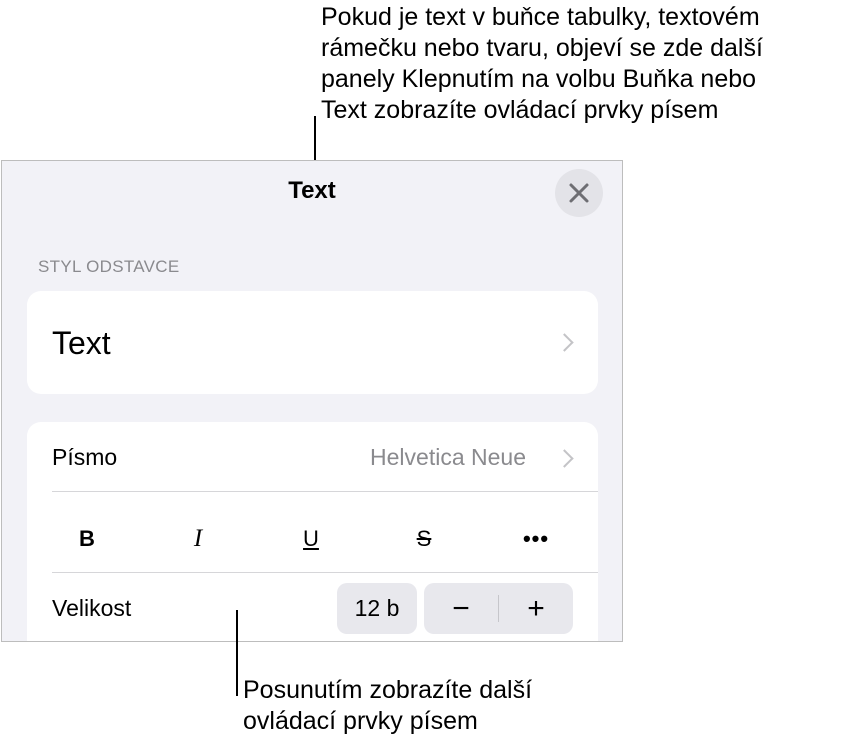 The width and height of the screenshot is (865, 742). Describe the element at coordinates (312, 342) in the screenshot. I see `paragraph-style-row: Text` at that location.